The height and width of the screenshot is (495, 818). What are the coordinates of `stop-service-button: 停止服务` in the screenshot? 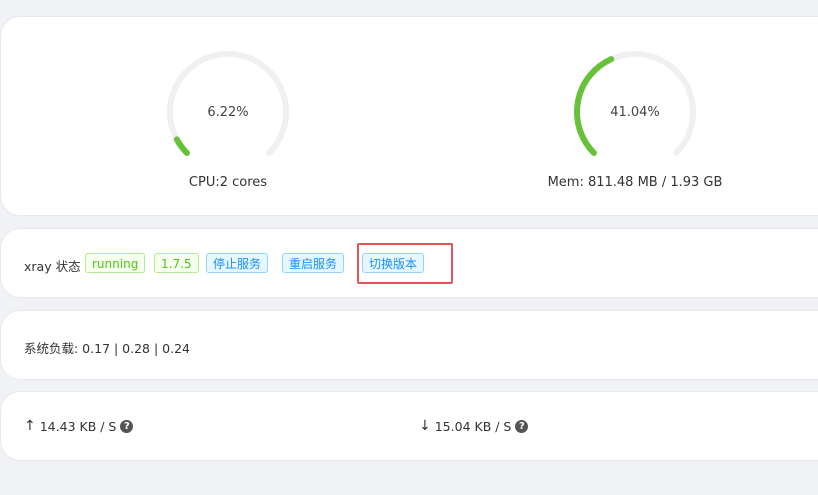 It's located at (237, 263).